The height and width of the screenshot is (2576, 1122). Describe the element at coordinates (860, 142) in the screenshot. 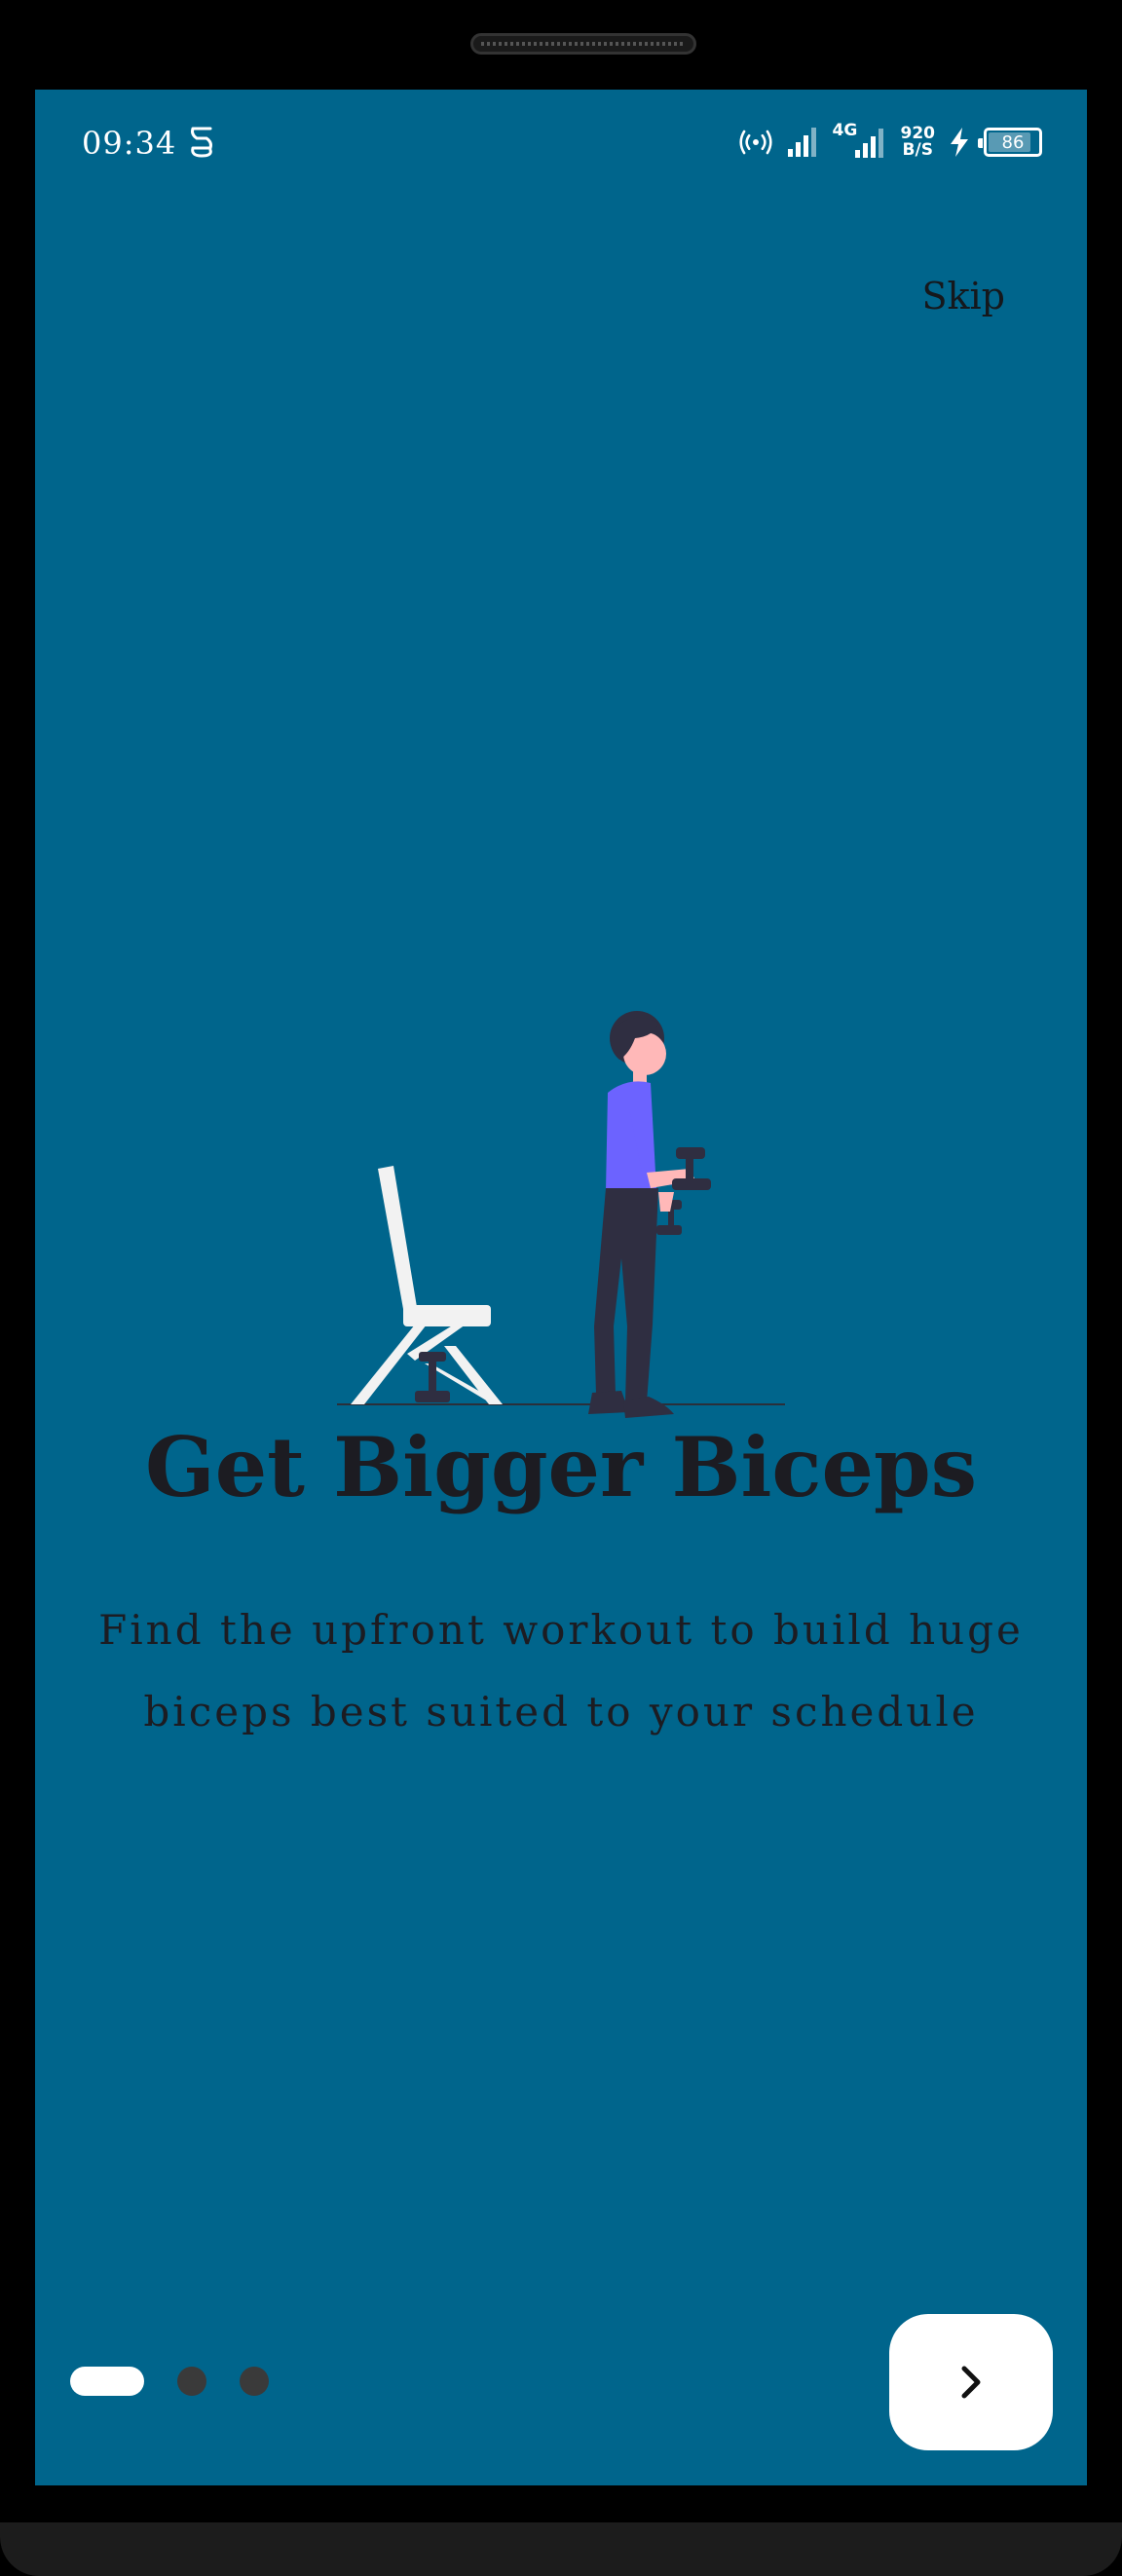

I see `signal-4g-icon: 4G` at that location.